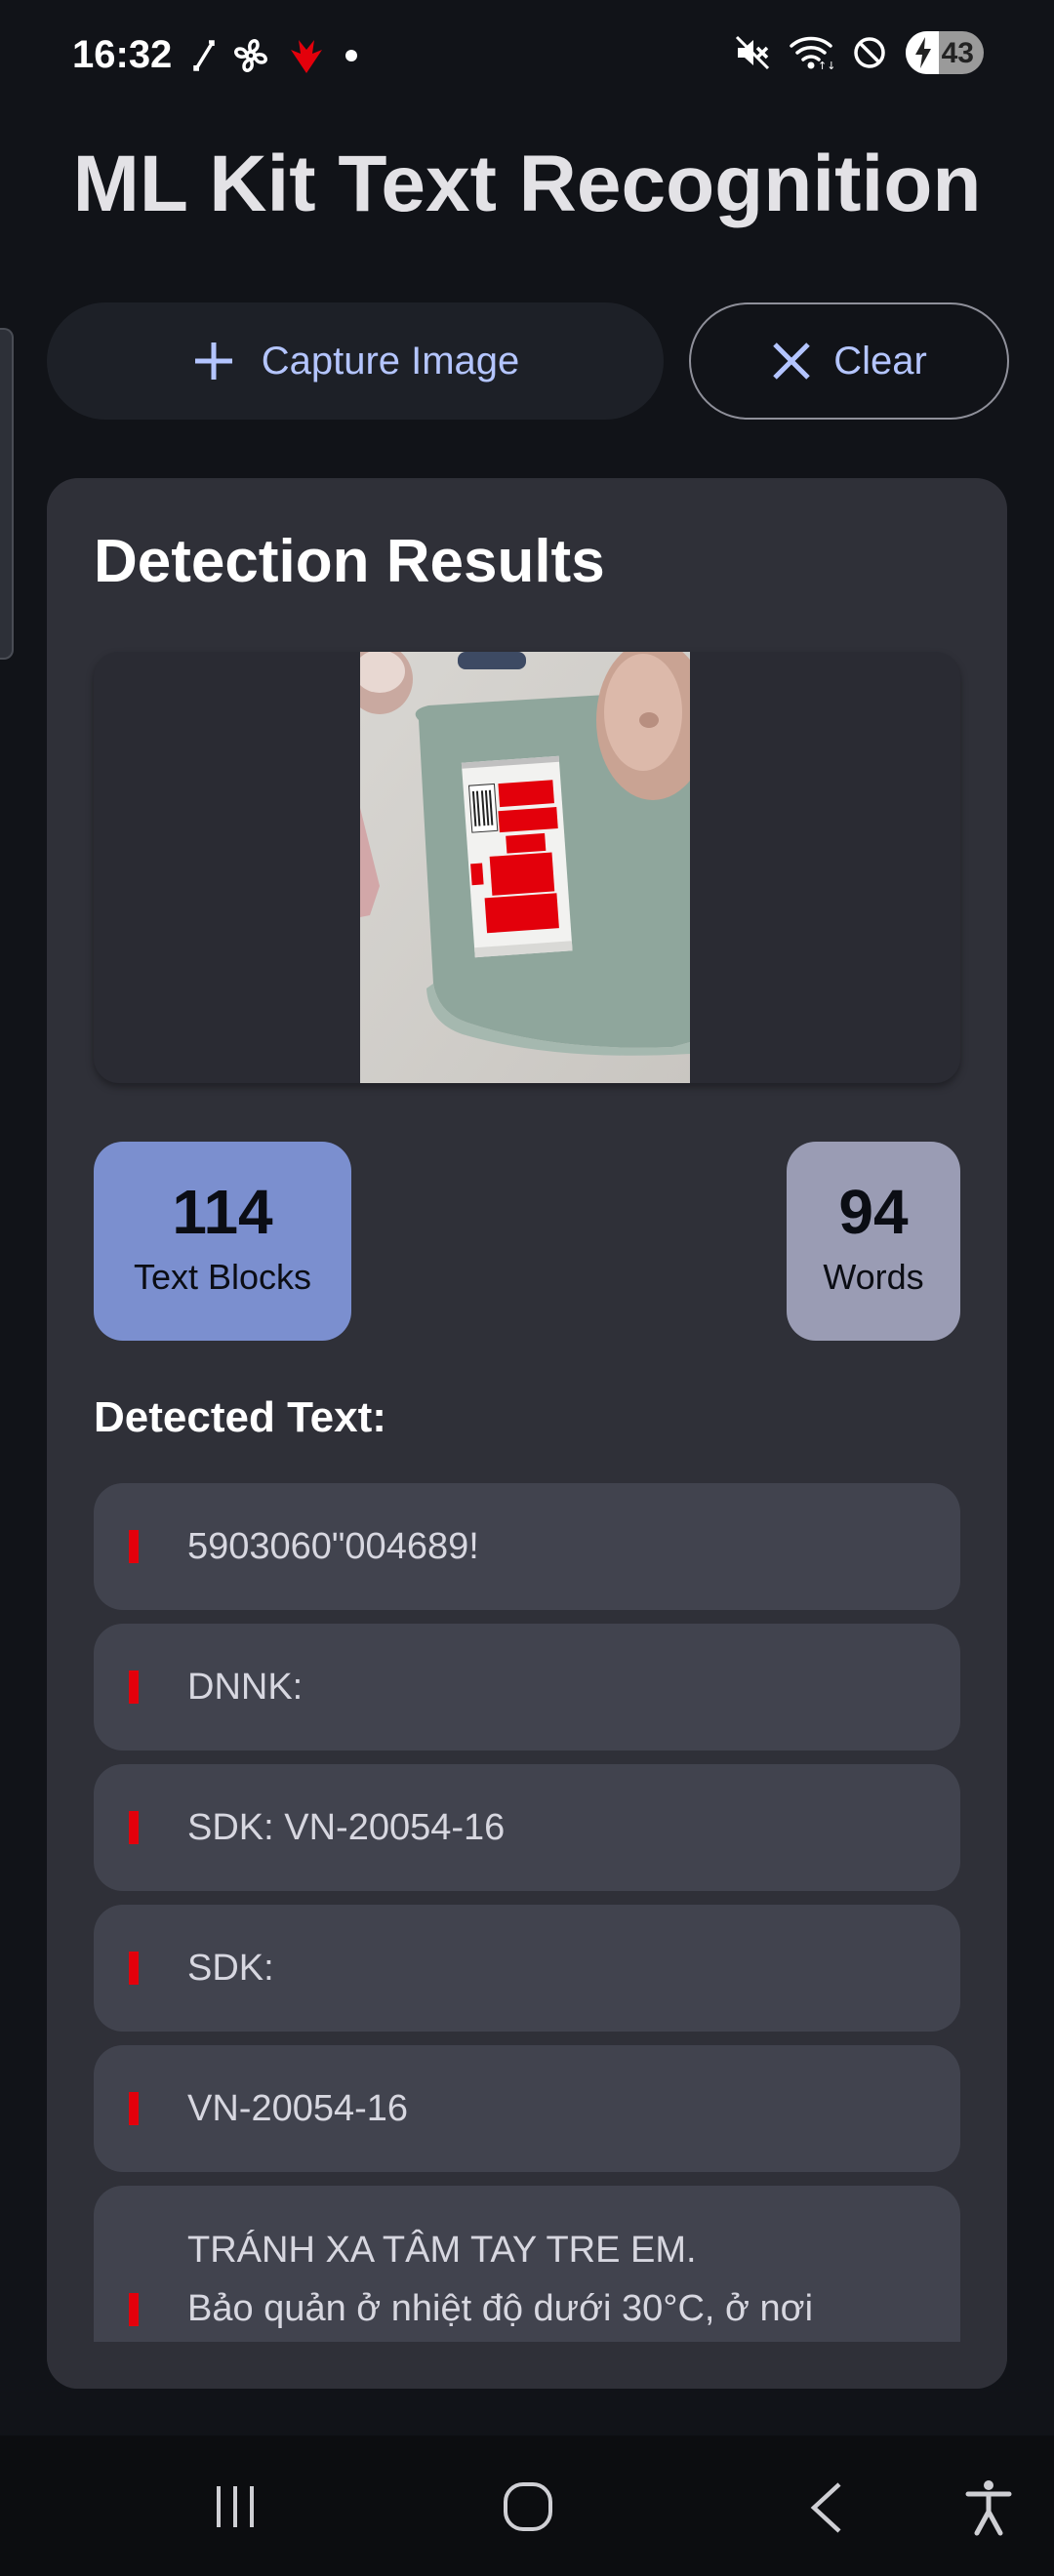 The width and height of the screenshot is (1054, 2576). I want to click on list-item: 5903060"004689!, so click(527, 1546).